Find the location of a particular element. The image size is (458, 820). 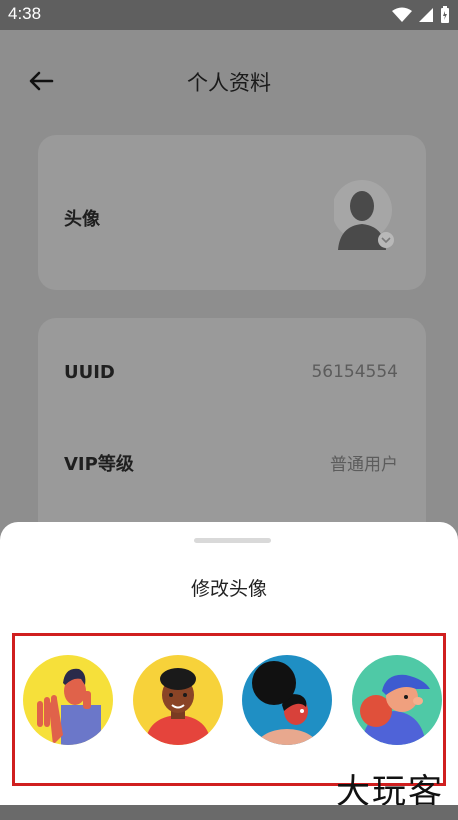

signal-icon is located at coordinates (426, 15).